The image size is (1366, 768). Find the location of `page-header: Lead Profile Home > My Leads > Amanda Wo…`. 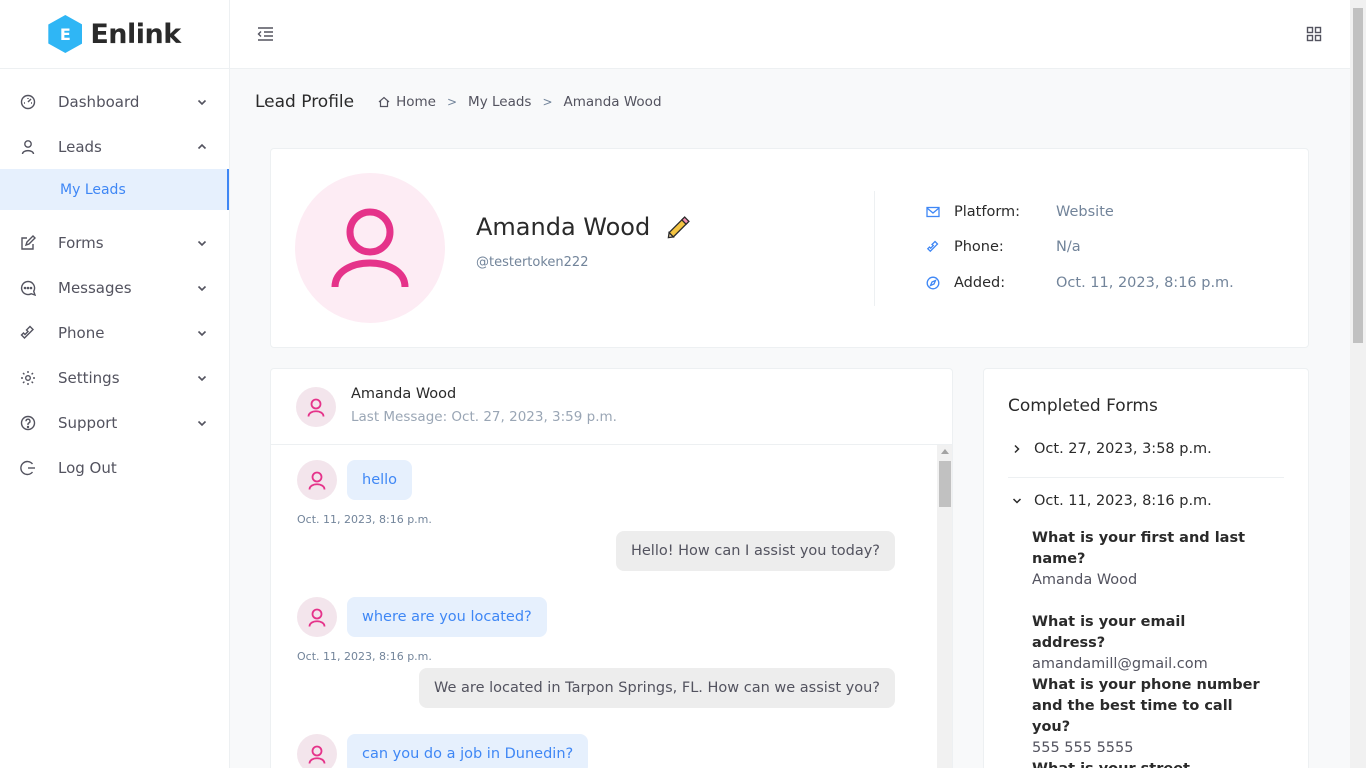

page-header: Lead Profile Home > My Leads > Amanda Wo… is located at coordinates (458, 102).